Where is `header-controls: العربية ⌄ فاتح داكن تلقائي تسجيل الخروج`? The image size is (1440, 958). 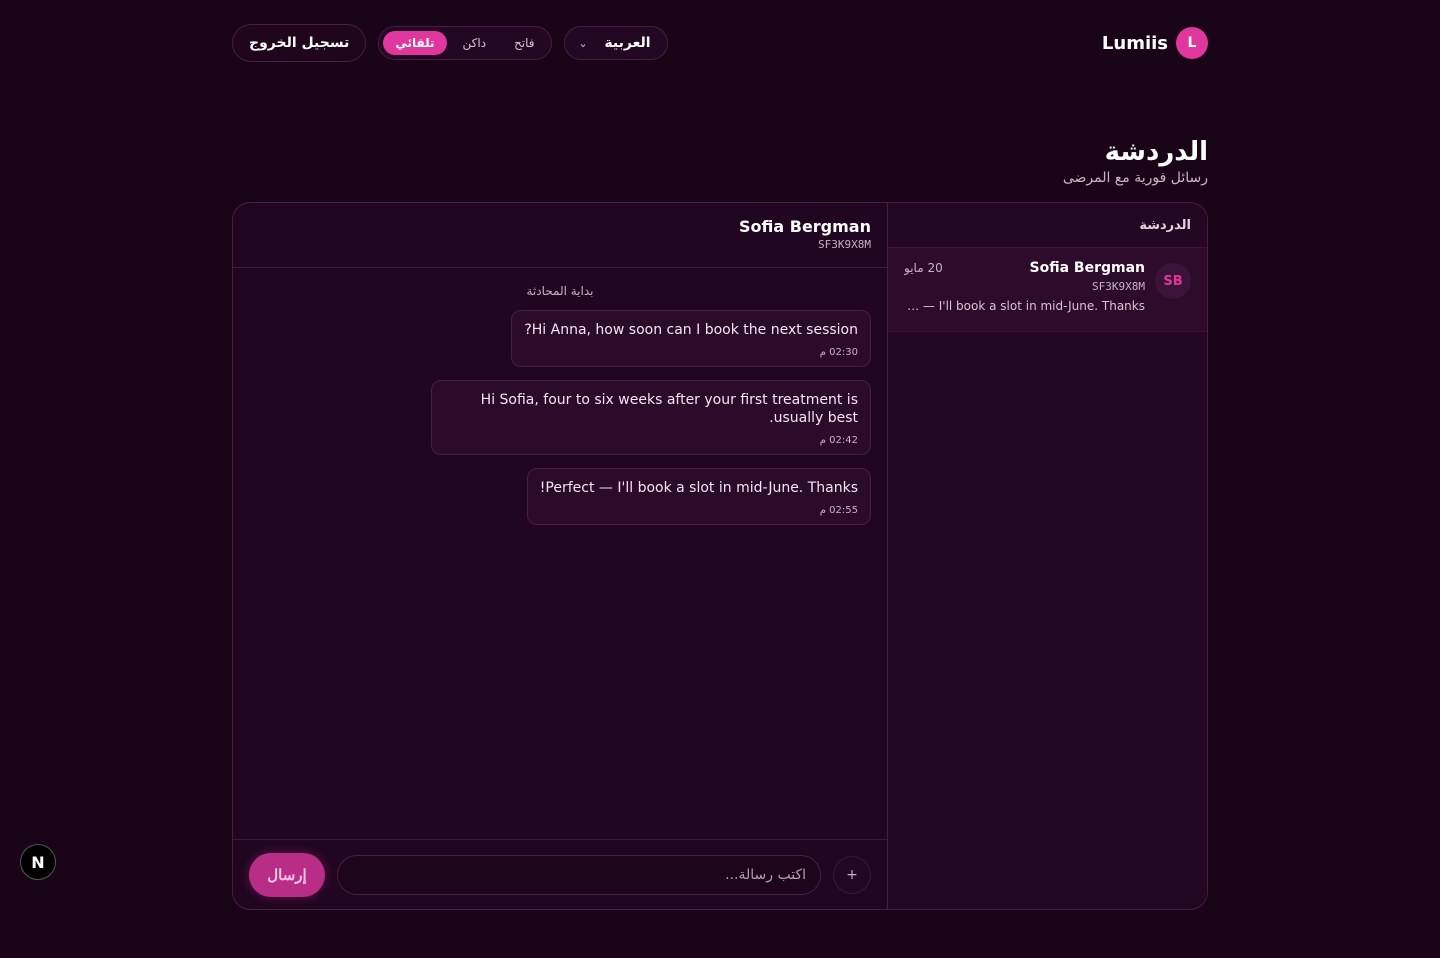
header-controls: العربية ⌄ فاتح داكن تلقائي تسجيل الخروج is located at coordinates (450, 43).